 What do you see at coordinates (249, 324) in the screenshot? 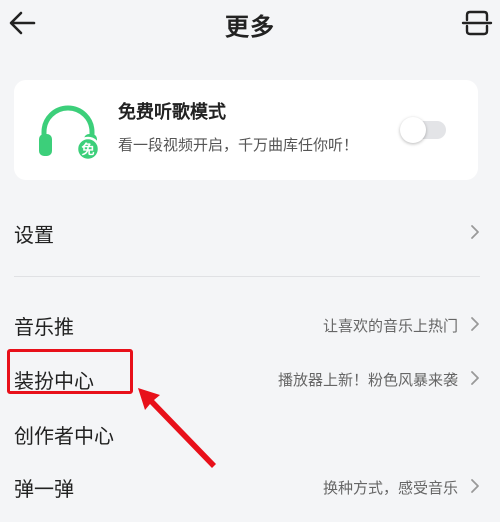
I see `music-push-item: 音乐推 让喜欢的音乐上热门` at bounding box center [249, 324].